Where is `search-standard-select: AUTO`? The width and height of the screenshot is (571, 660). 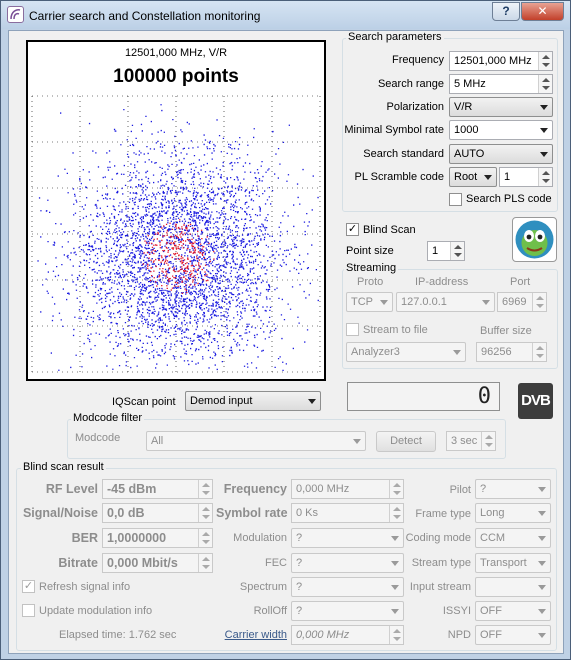 search-standard-select: AUTO is located at coordinates (501, 154).